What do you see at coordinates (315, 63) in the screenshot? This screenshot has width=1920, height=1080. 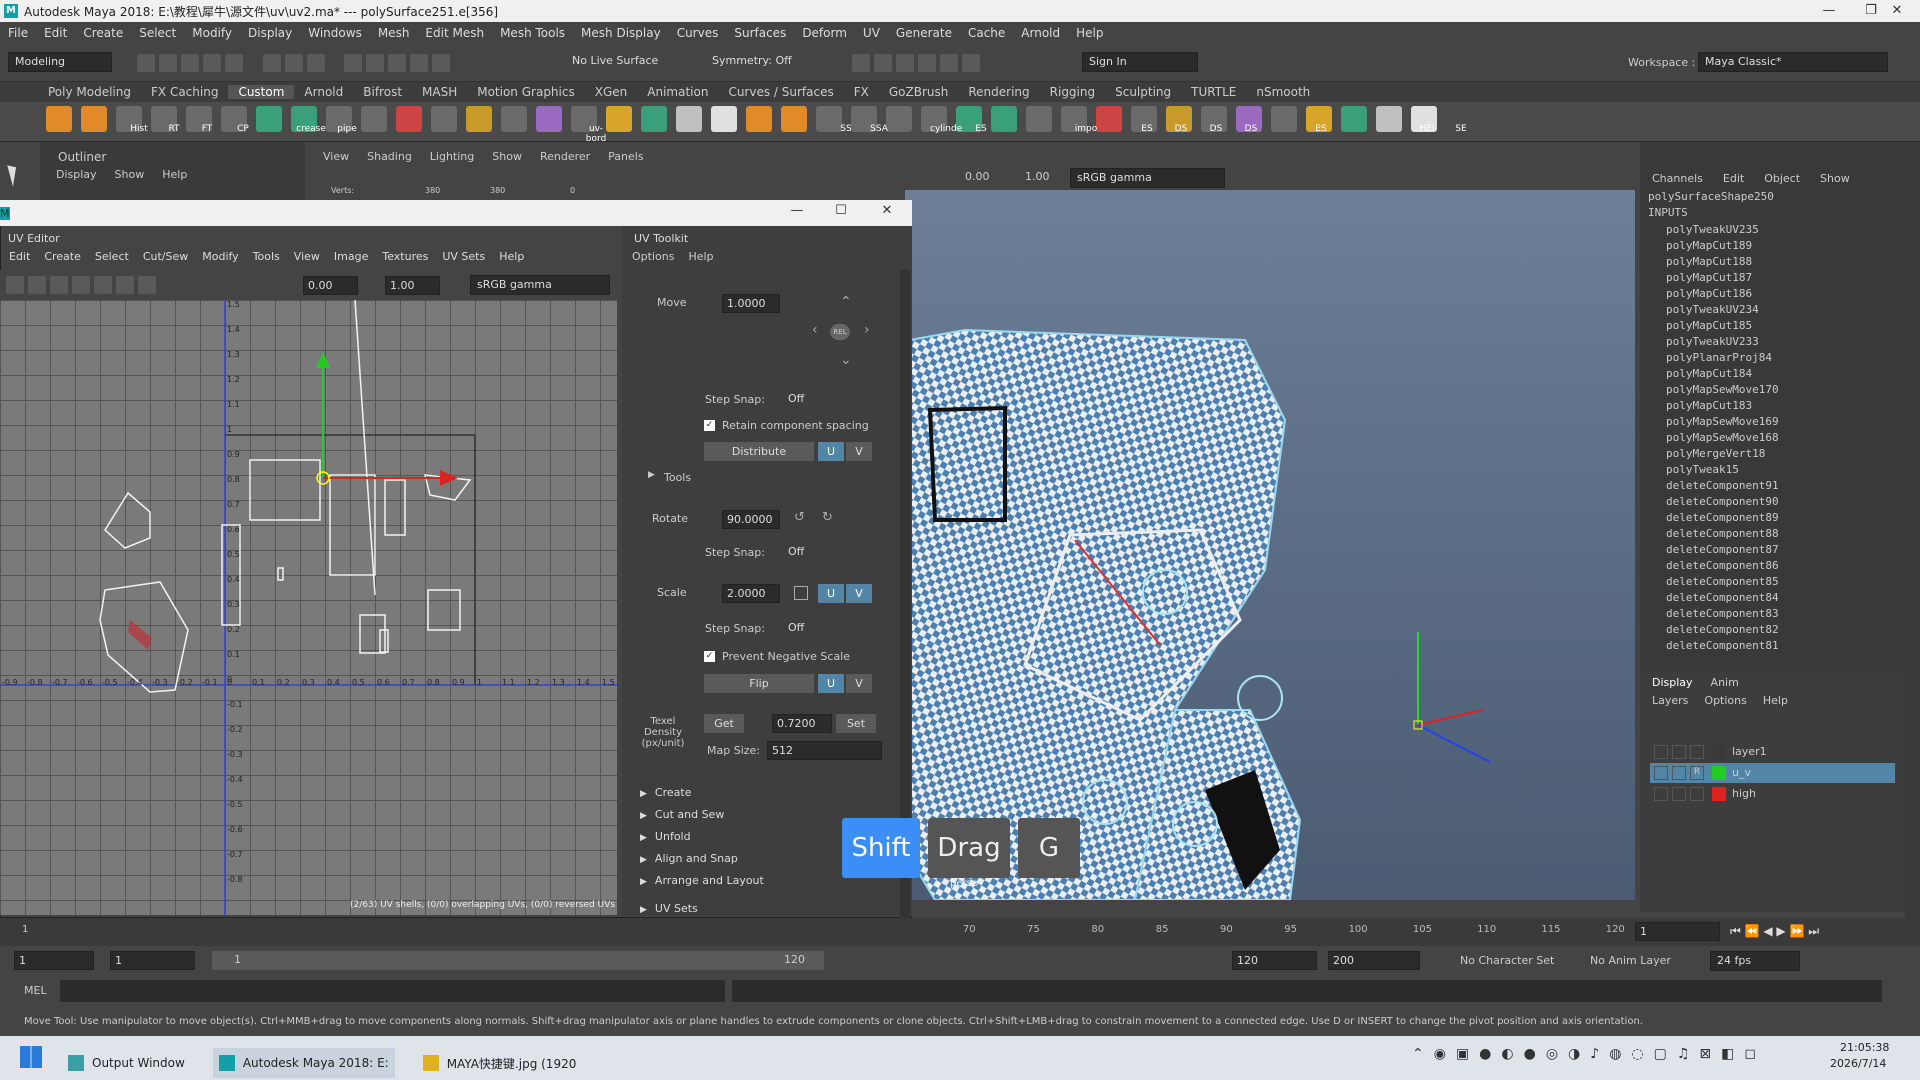 I see `select-component-icon` at bounding box center [315, 63].